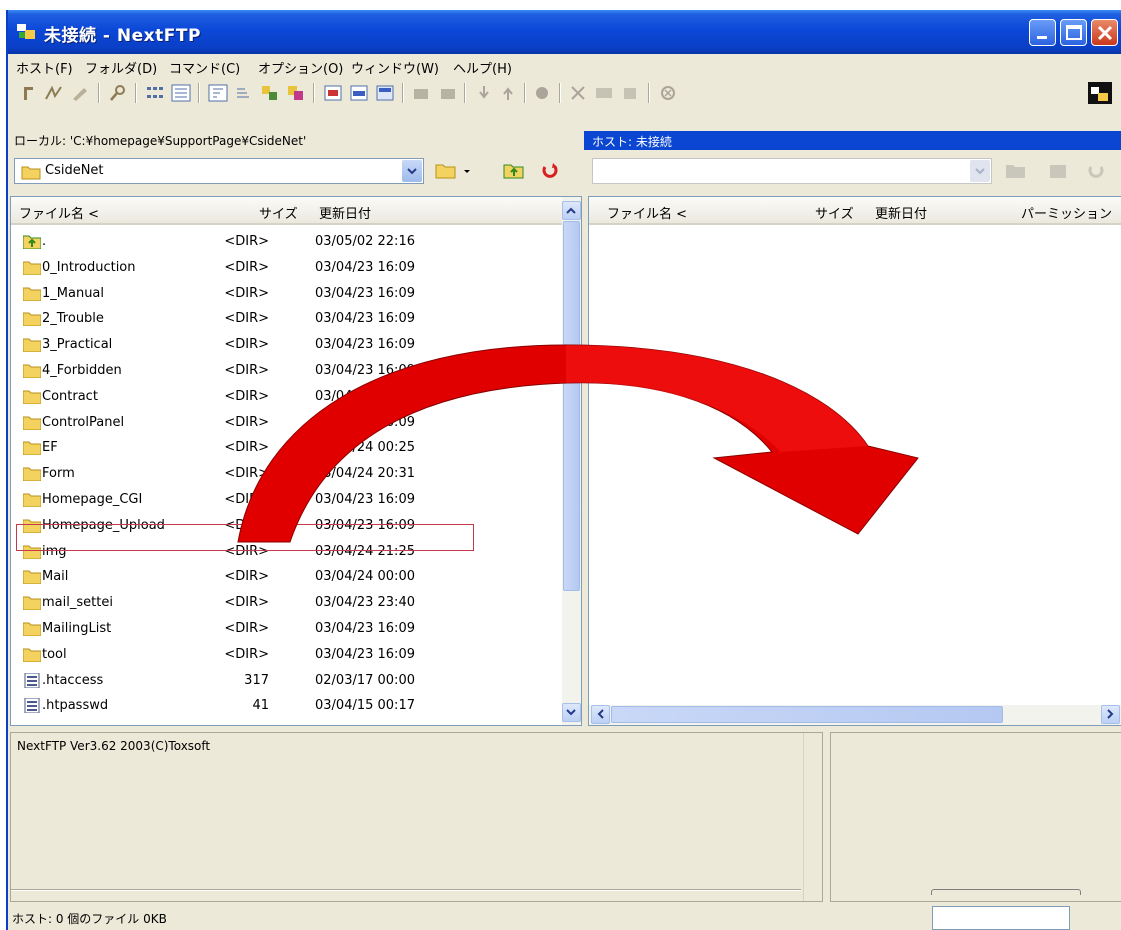 This screenshot has width=1121, height=930. What do you see at coordinates (296, 93) in the screenshot?
I see `mirror-button` at bounding box center [296, 93].